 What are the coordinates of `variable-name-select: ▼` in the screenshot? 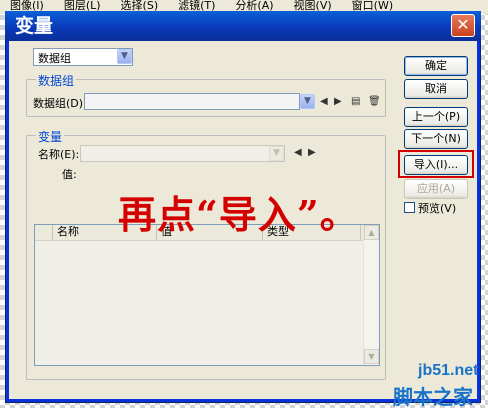 It's located at (182, 153).